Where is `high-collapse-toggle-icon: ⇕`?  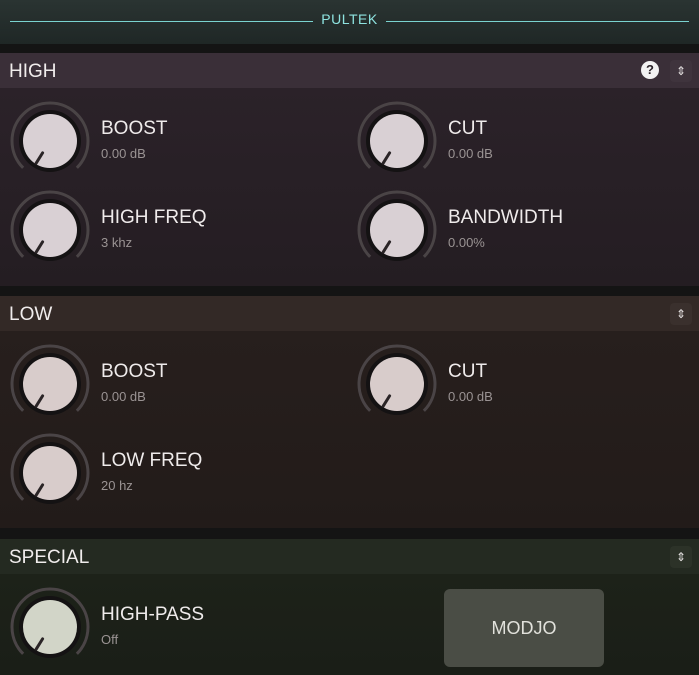 high-collapse-toggle-icon: ⇕ is located at coordinates (681, 71).